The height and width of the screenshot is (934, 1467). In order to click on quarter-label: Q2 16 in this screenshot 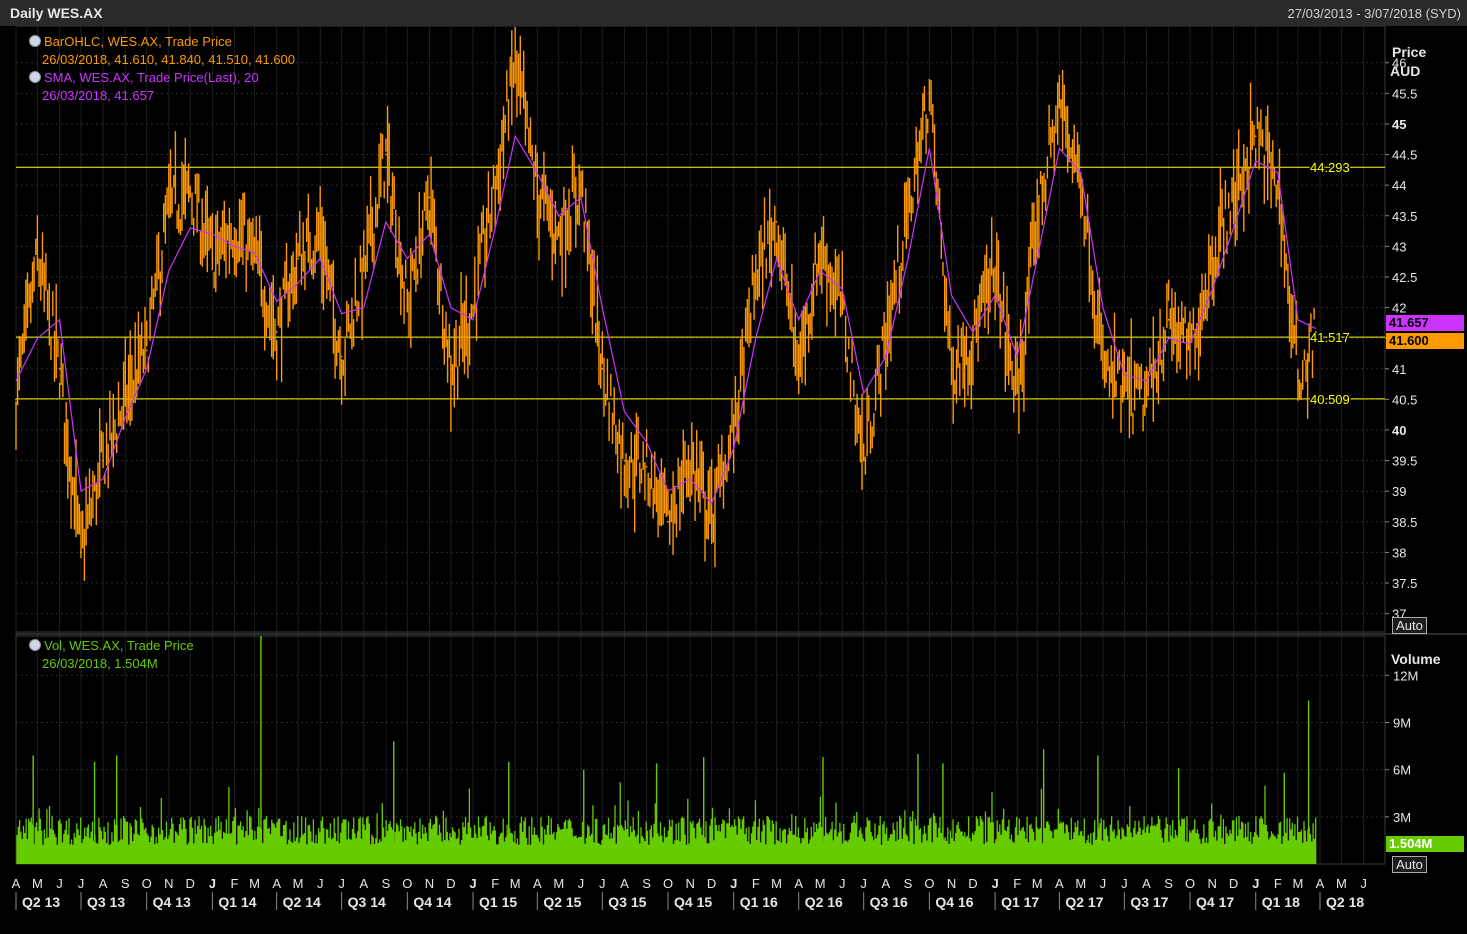, I will do `click(824, 902)`.